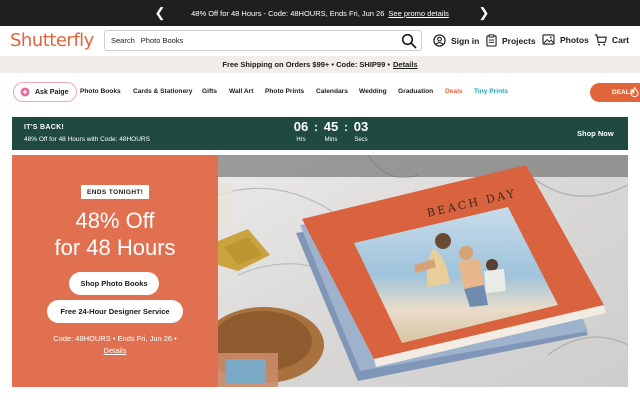 The width and height of the screenshot is (640, 400). Describe the element at coordinates (331, 140) in the screenshot. I see `timer-minutes-label: Mins` at that location.